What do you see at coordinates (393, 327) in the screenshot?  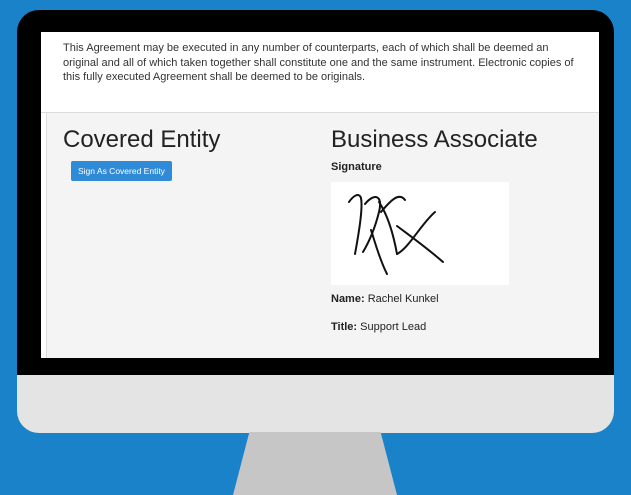 I see `title-value: Support Lead` at bounding box center [393, 327].